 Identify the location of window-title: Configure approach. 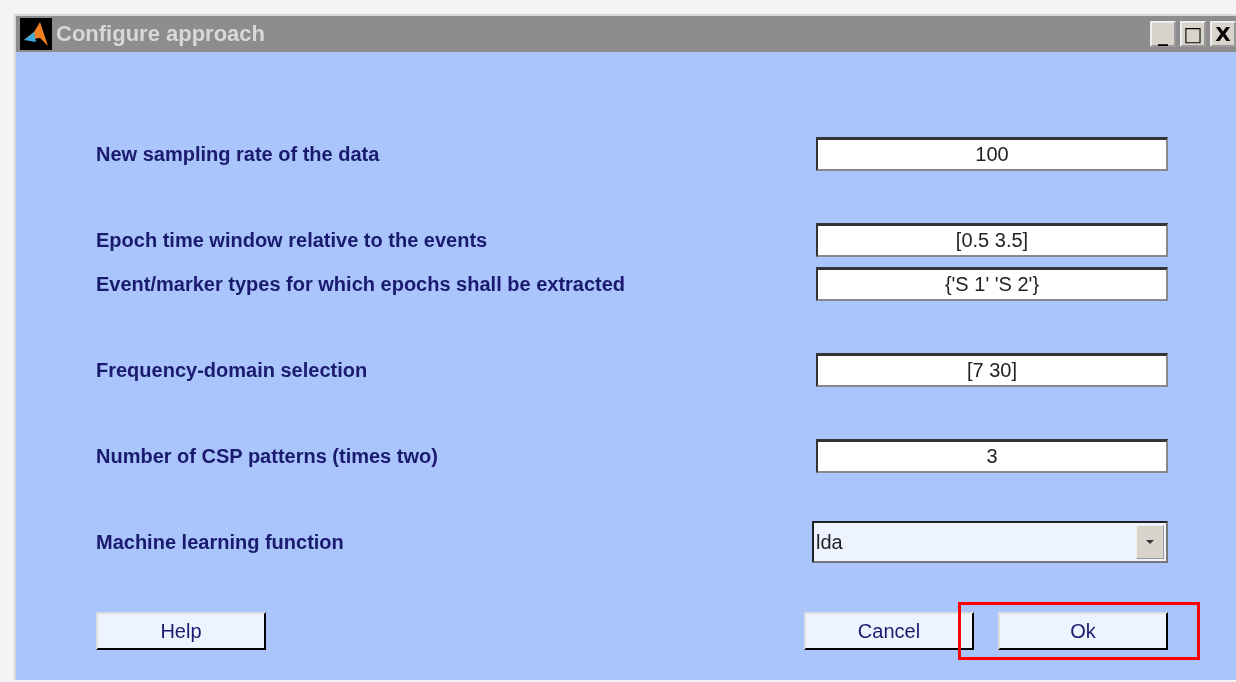
(161, 34).